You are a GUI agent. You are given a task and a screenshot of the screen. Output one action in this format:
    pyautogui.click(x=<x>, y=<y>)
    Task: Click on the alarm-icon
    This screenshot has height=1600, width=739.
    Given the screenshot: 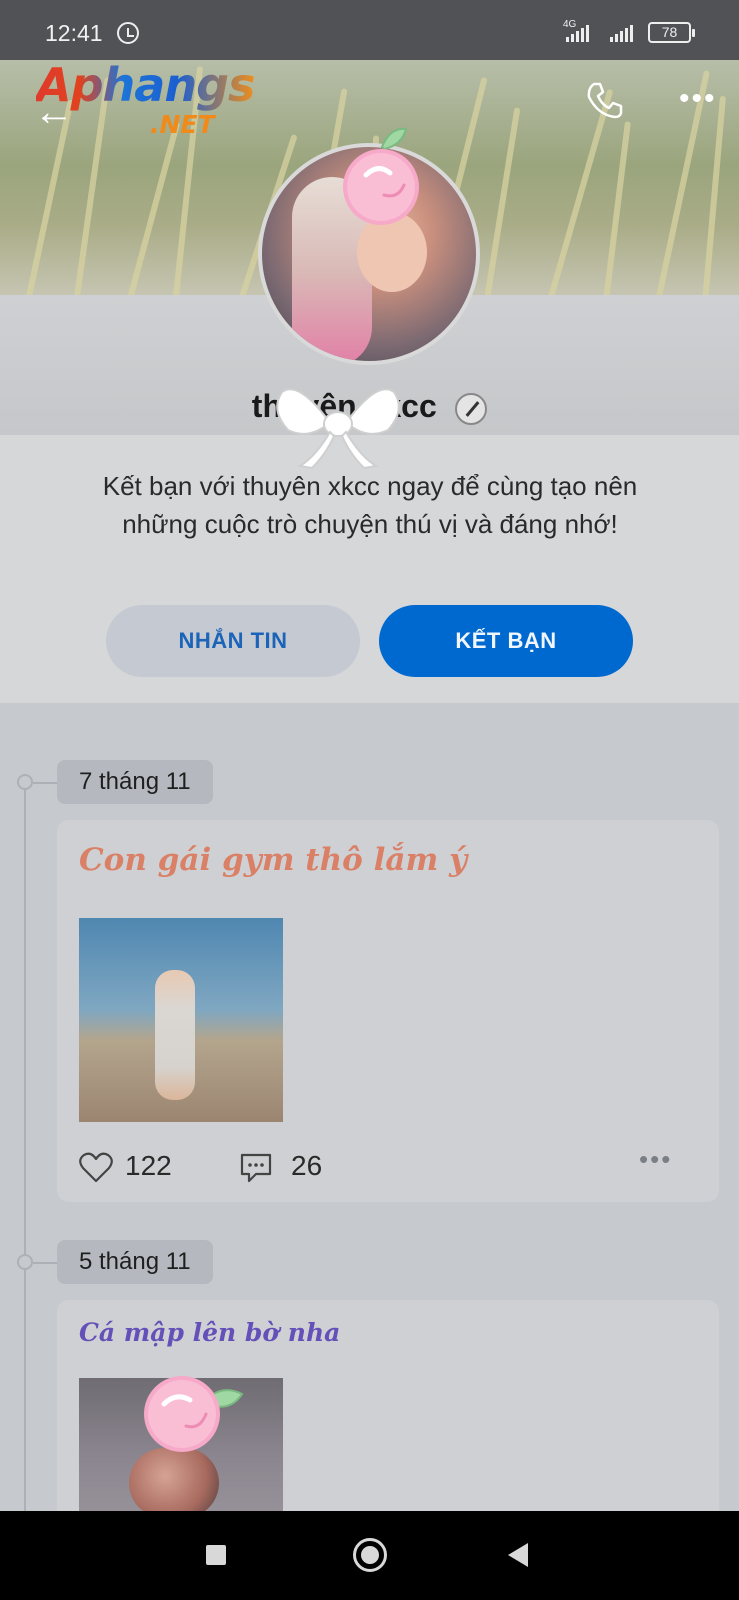 What is the action you would take?
    pyautogui.click(x=128, y=33)
    